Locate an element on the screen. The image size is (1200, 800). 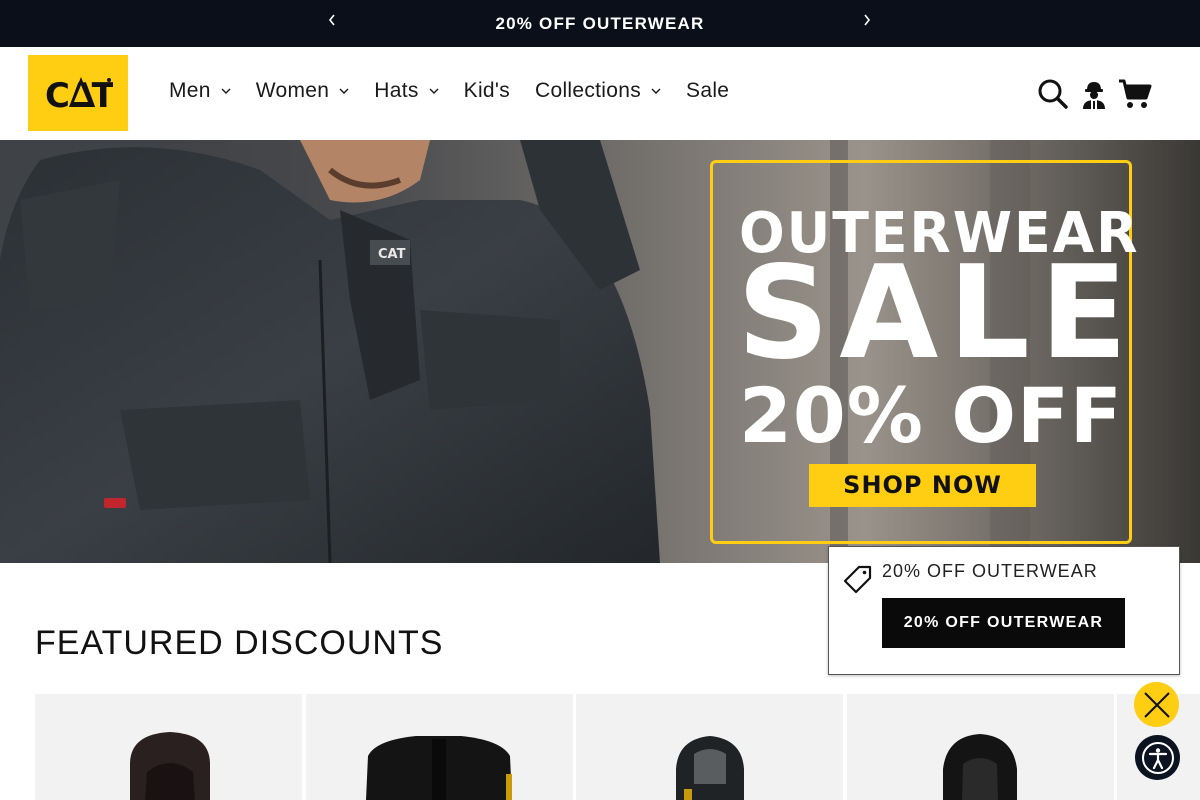
chevron-right-icon is located at coordinates (867, 23).